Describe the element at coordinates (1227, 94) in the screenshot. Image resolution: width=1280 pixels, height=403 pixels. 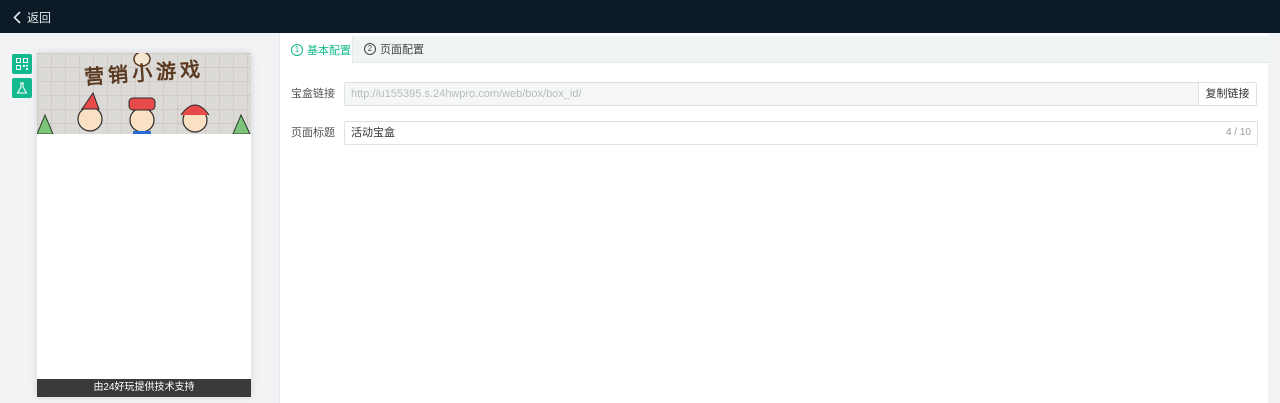
I see `copy-link-button: 复制链接` at that location.